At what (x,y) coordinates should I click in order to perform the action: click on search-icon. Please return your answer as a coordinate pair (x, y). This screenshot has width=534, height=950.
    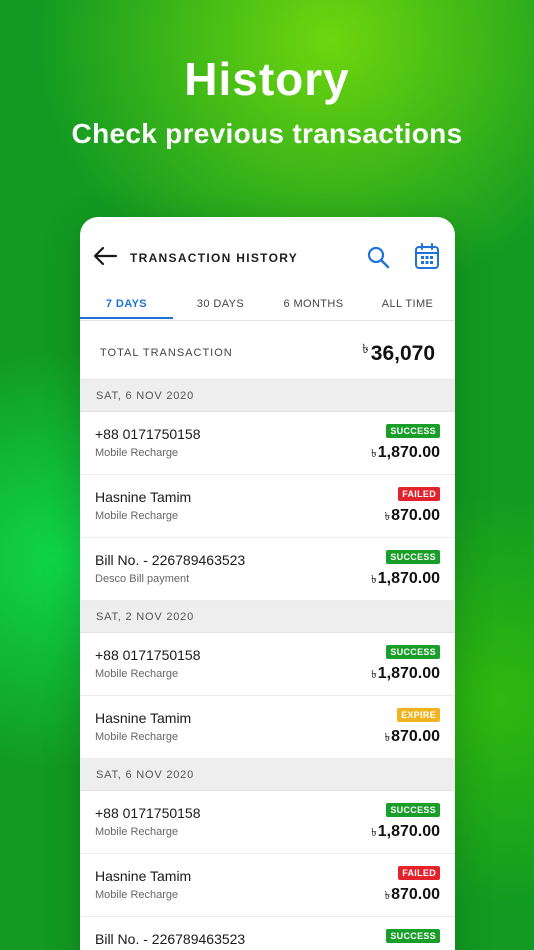
    Looking at the image, I should click on (378, 257).